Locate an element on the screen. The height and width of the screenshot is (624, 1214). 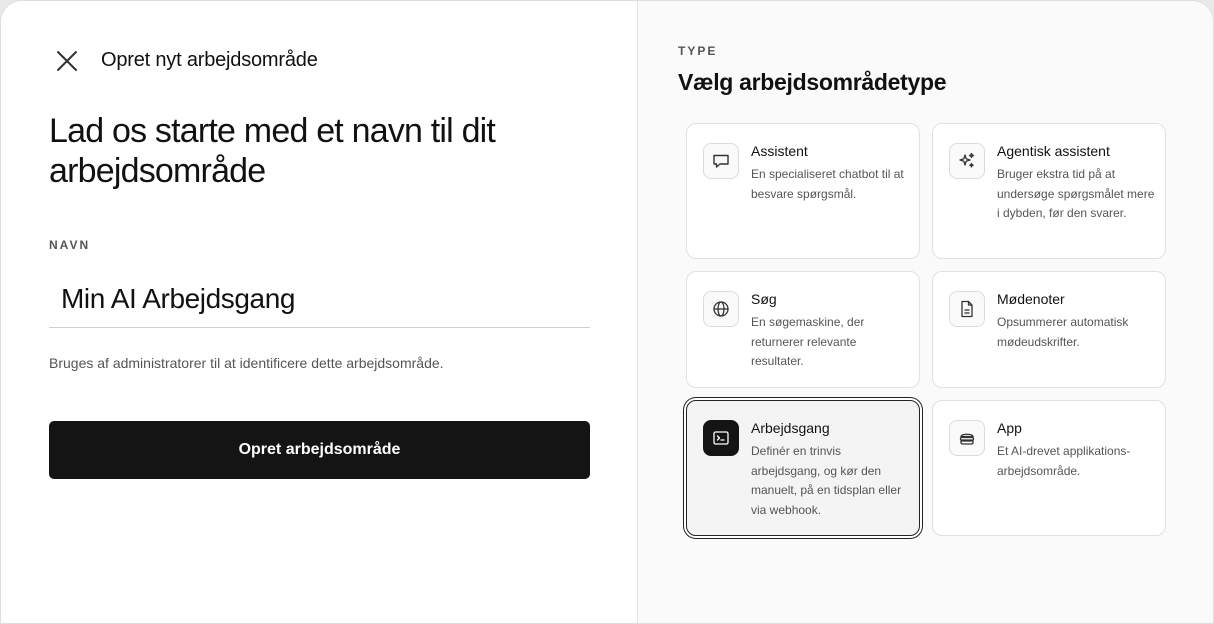
close-button is located at coordinates (67, 61).